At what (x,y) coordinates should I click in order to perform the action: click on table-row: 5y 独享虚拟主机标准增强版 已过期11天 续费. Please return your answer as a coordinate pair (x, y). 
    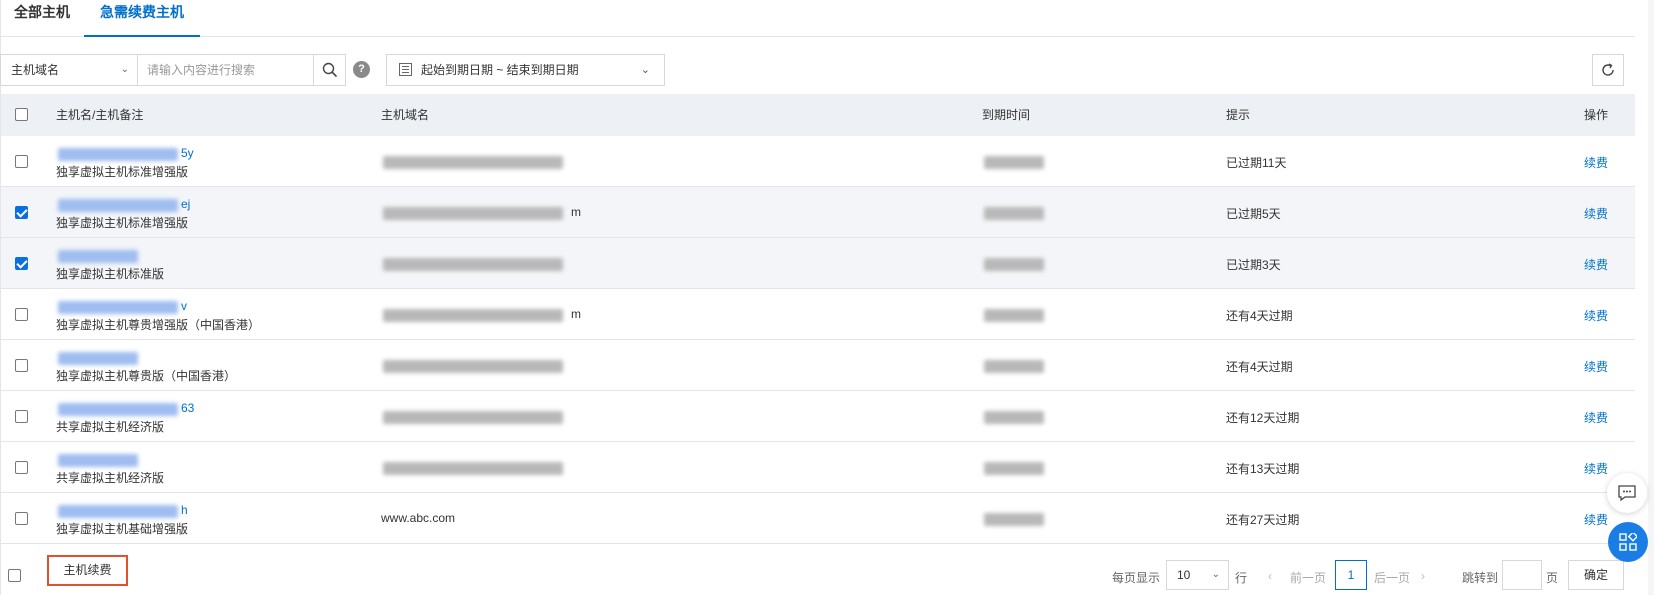
    Looking at the image, I should click on (818, 161).